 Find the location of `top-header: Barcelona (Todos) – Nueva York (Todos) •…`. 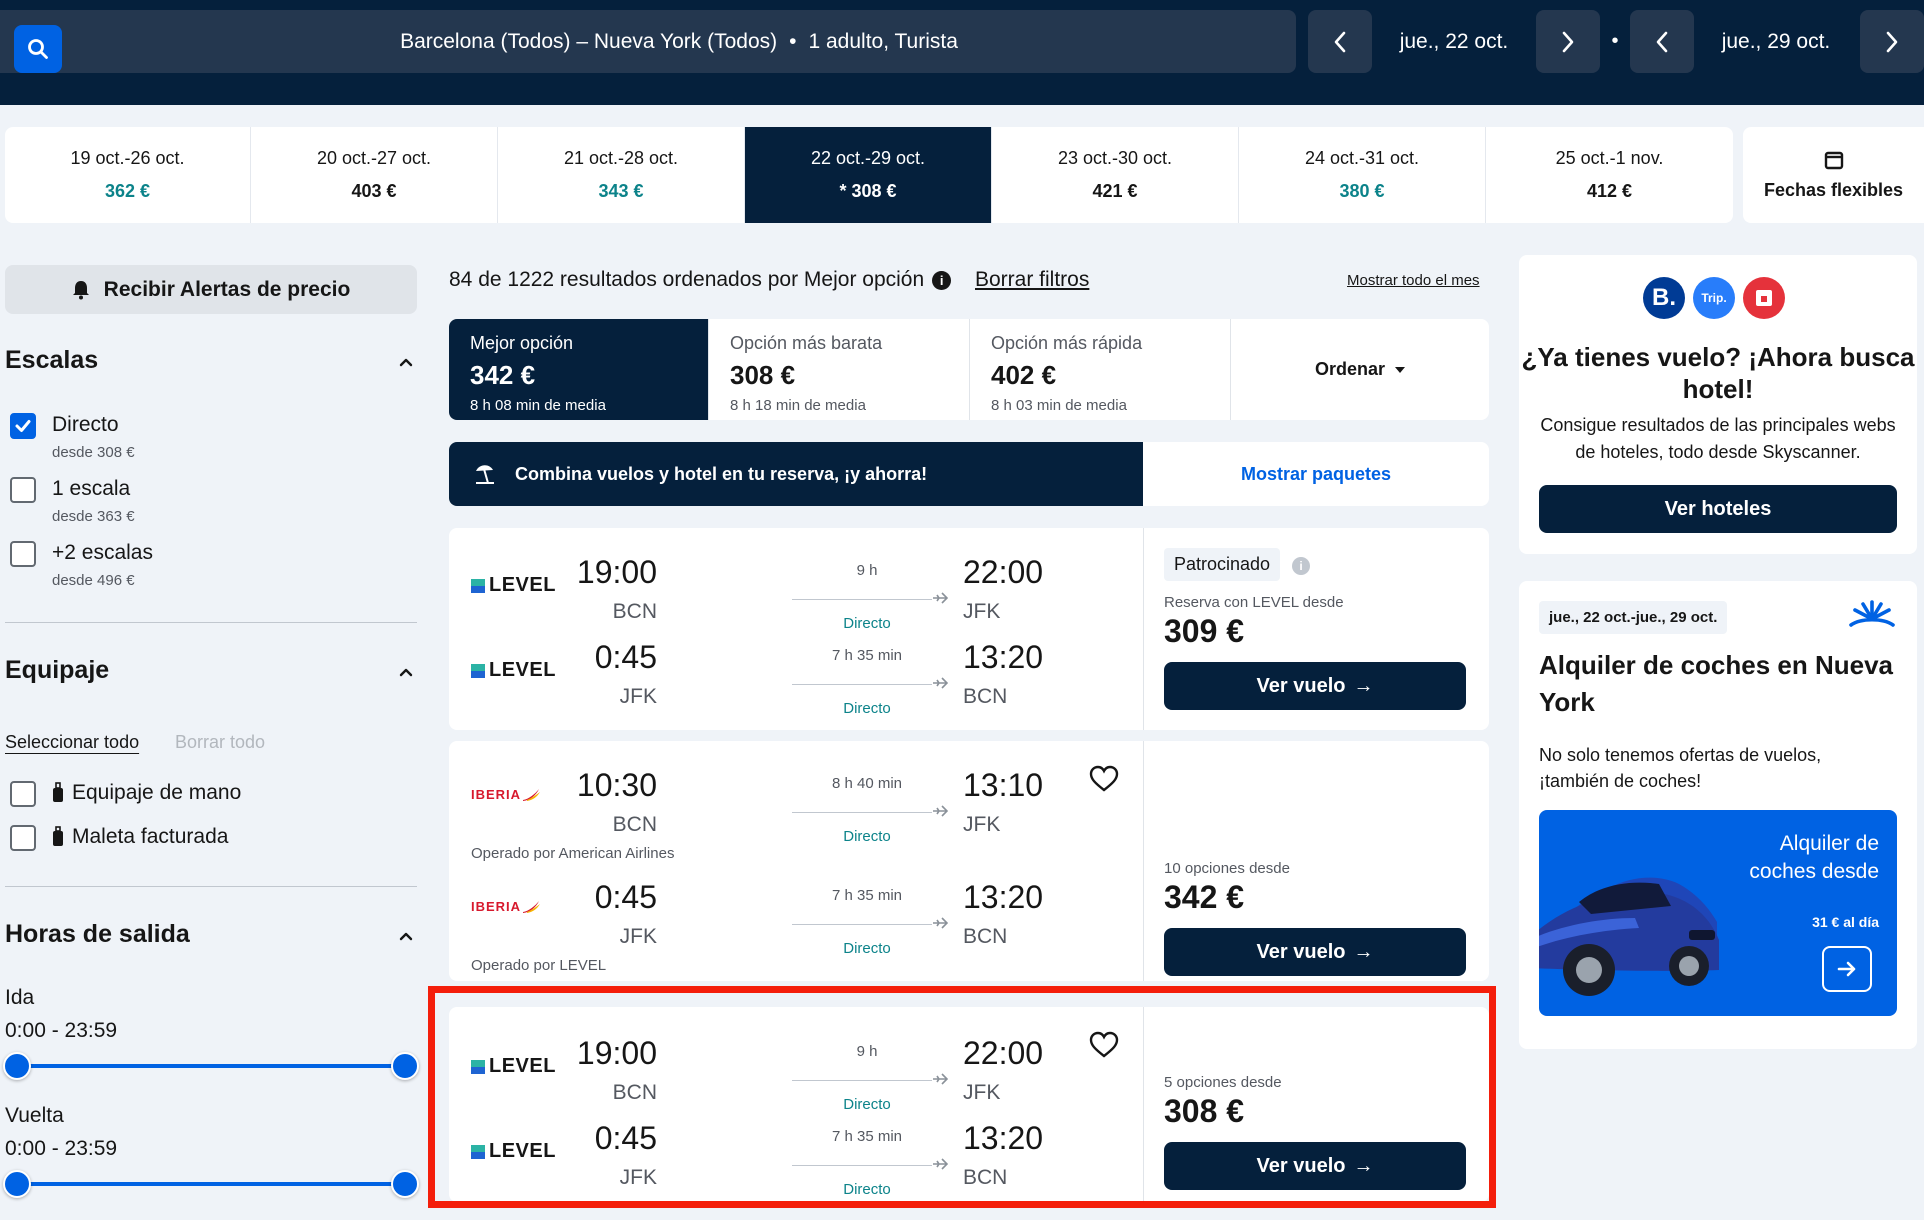

top-header: Barcelona (Todos) – Nueva York (Todos) •… is located at coordinates (962, 52).